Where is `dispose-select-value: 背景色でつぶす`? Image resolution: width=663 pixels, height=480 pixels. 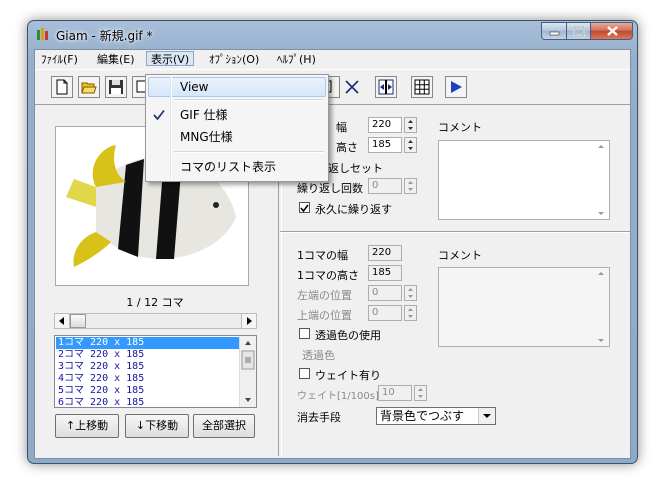 dispose-select-value: 背景色でつぶす is located at coordinates (422, 416).